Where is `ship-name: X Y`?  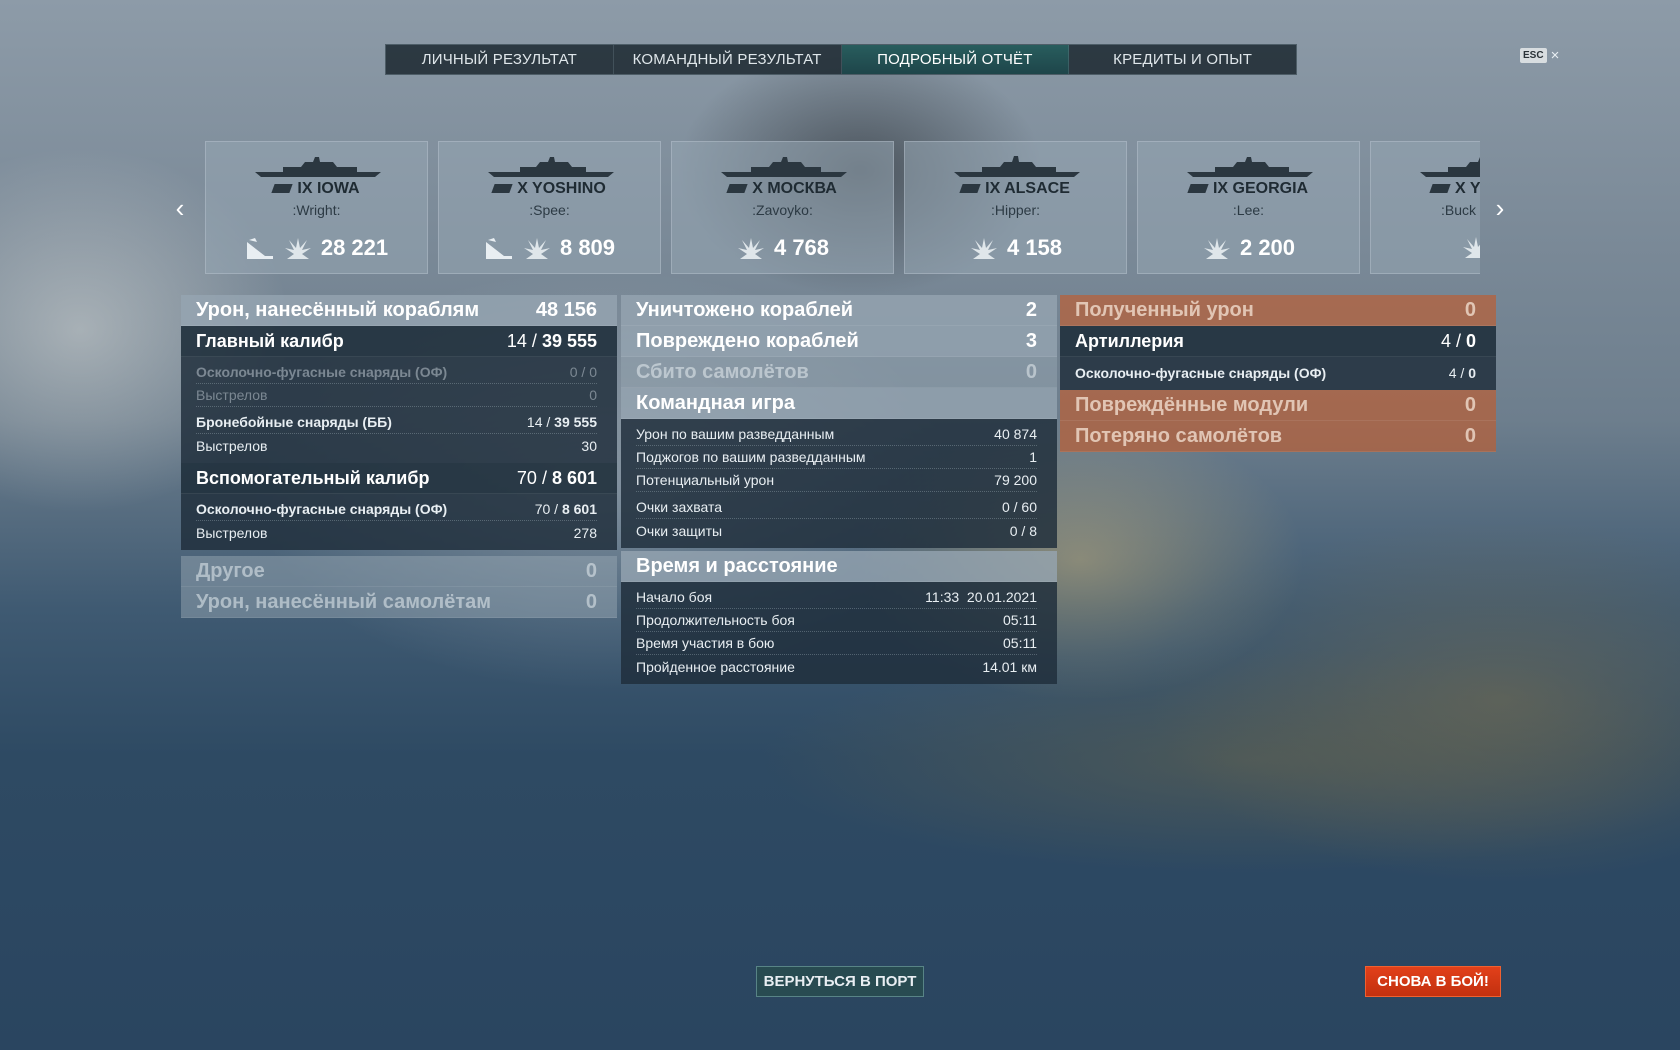
ship-name: X Y is located at coordinates (1425, 189).